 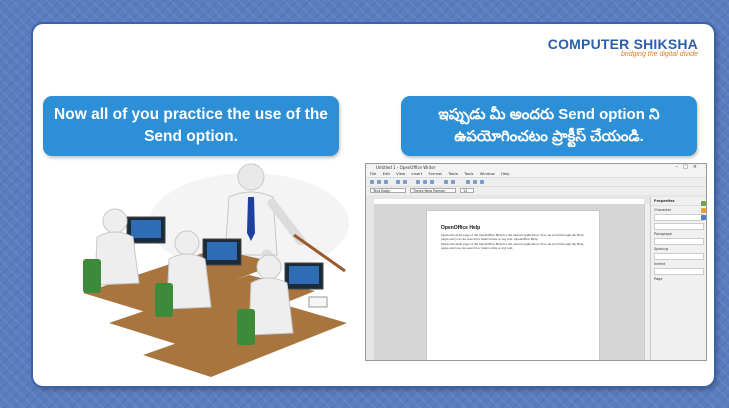 I want to click on sidebar-font-field, so click(x=679, y=217).